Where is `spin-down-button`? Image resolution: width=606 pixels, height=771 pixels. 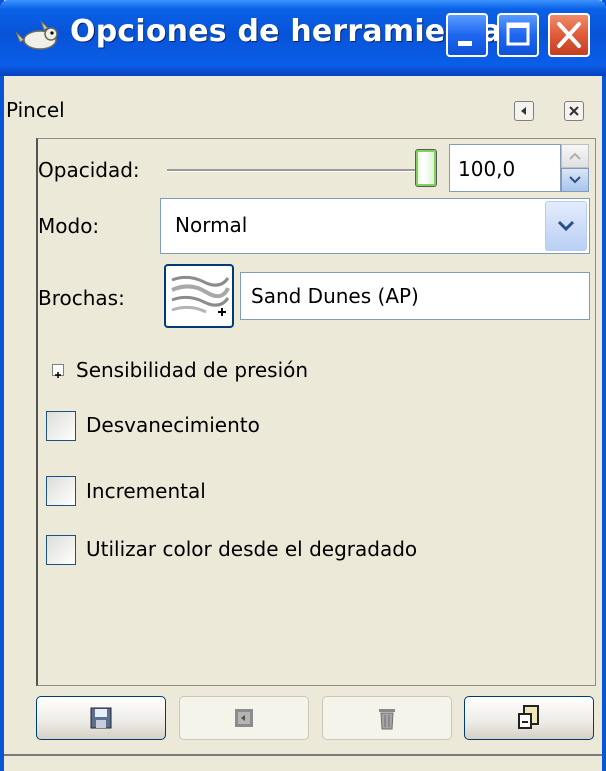 spin-down-button is located at coordinates (575, 180).